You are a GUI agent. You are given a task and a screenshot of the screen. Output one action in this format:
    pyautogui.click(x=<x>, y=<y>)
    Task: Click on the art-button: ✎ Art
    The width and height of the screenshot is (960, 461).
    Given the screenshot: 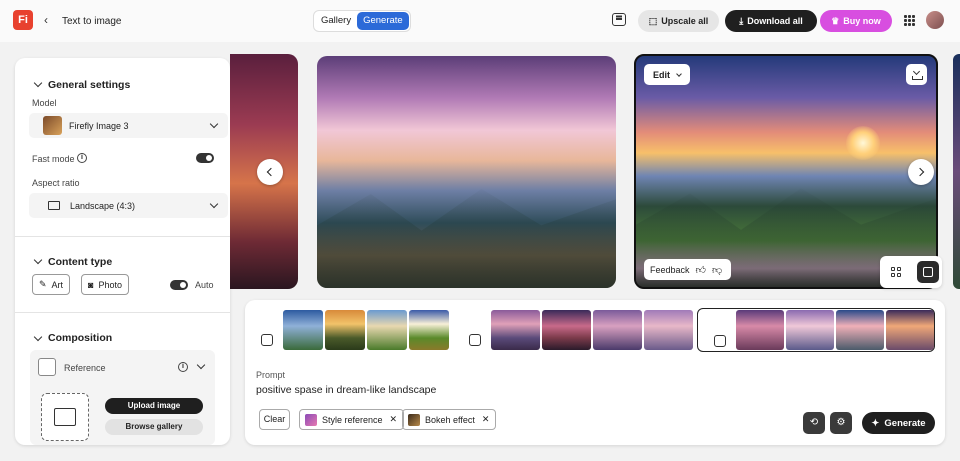 What is the action you would take?
    pyautogui.click(x=51, y=284)
    